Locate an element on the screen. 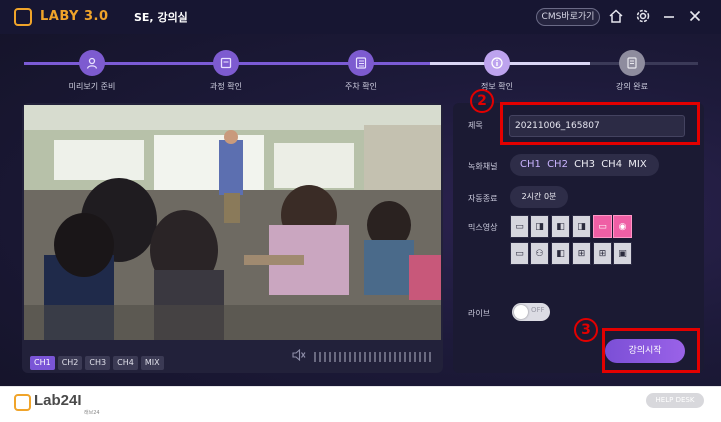  annotation-box-start is located at coordinates (651, 350).